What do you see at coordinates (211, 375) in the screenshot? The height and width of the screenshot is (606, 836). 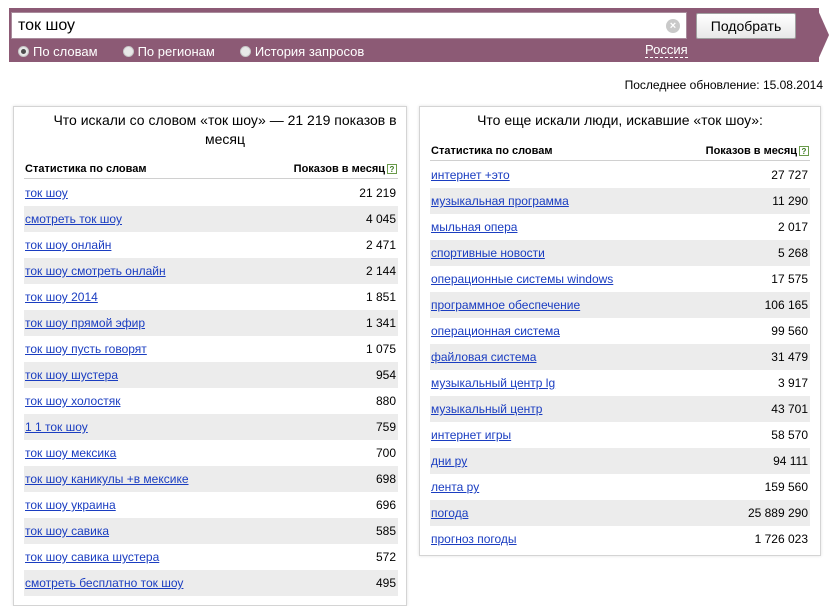 I see `table-row: ток шоу шустера 954` at bounding box center [211, 375].